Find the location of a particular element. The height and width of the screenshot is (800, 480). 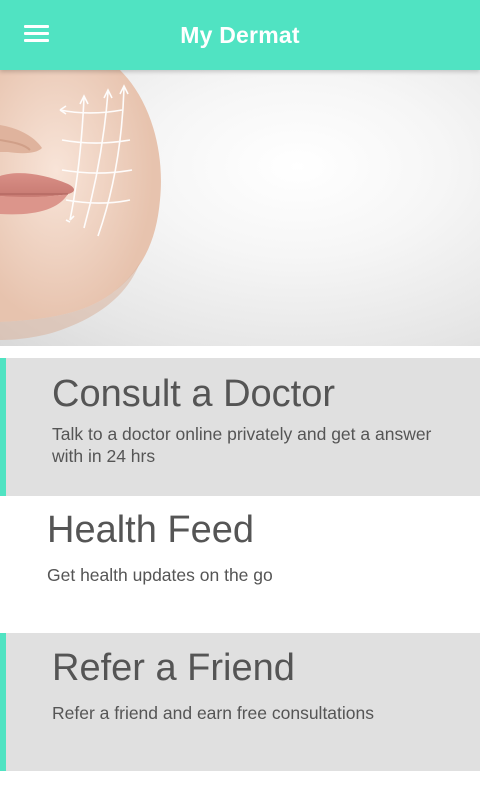

card-title: Refer a Friend is located at coordinates (173, 668).